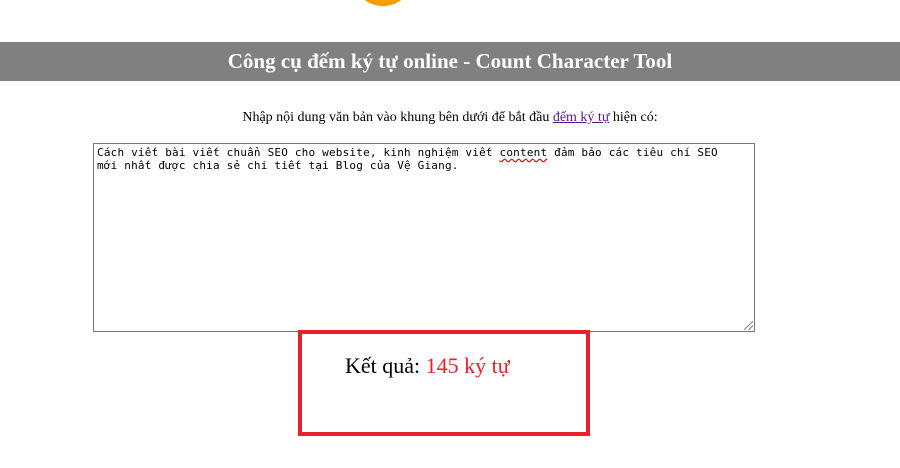  I want to click on result-display: Kết quả: 145 ký tự, so click(427, 366).